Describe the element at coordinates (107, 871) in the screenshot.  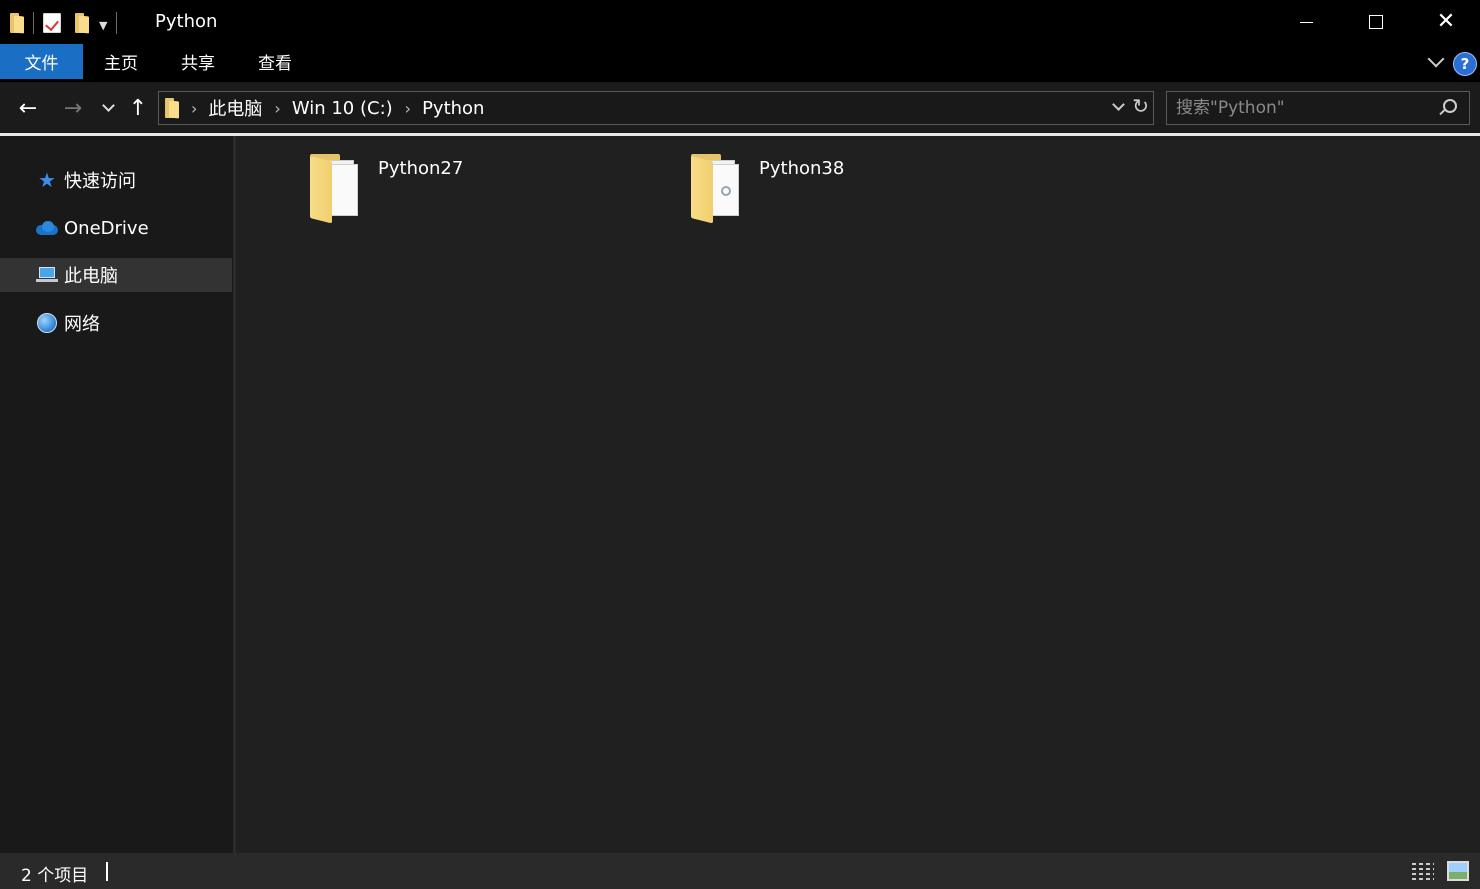
I see `status-divider` at that location.